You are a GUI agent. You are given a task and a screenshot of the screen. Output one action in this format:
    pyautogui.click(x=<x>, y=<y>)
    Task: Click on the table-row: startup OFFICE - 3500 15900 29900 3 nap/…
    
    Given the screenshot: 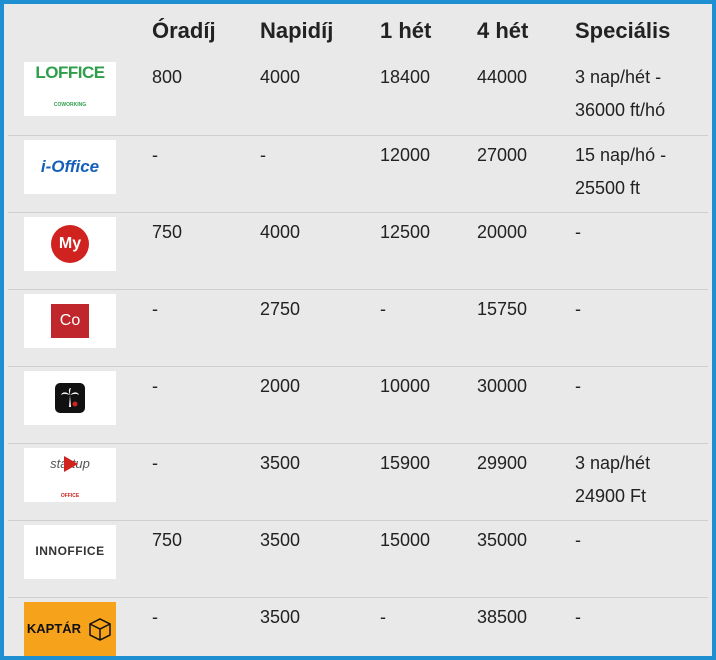 What is the action you would take?
    pyautogui.click(x=358, y=482)
    